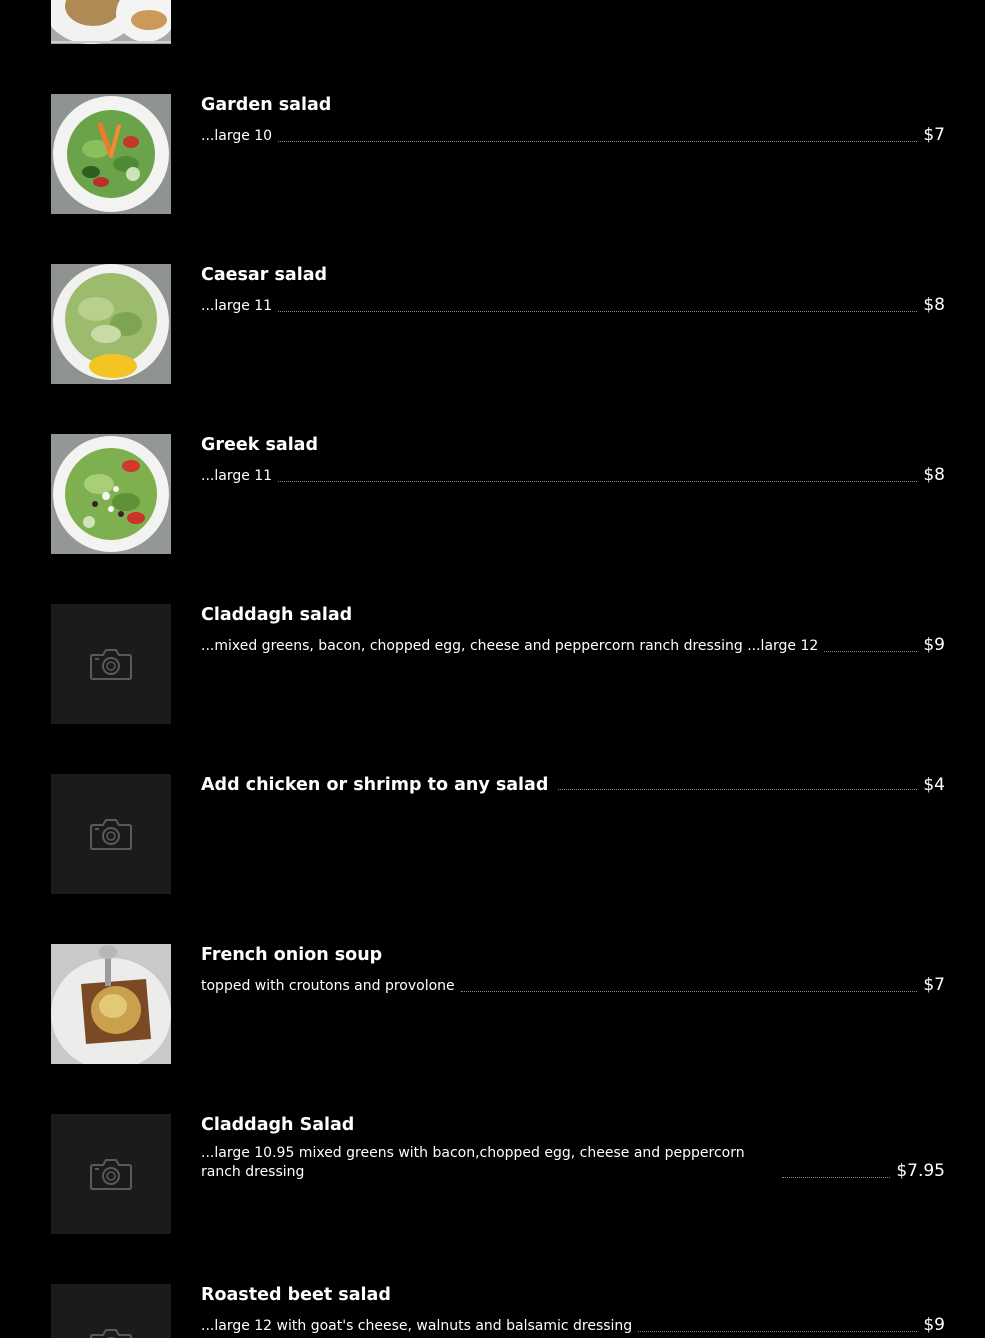  Describe the element at coordinates (498, 324) in the screenshot. I see `menu-item: Caesar salad ...large 11 $8` at that location.